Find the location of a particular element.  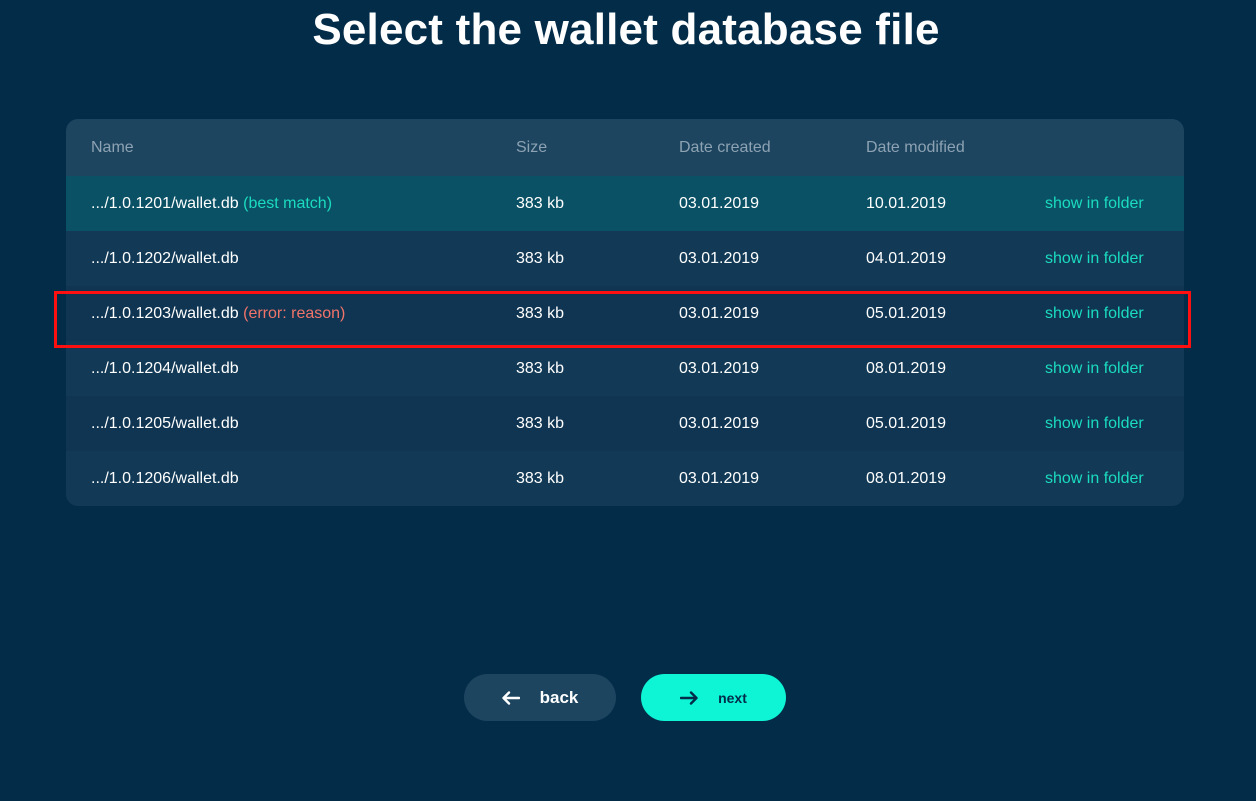

file-path: .../1.0.1201/wallet.db is located at coordinates (165, 203).